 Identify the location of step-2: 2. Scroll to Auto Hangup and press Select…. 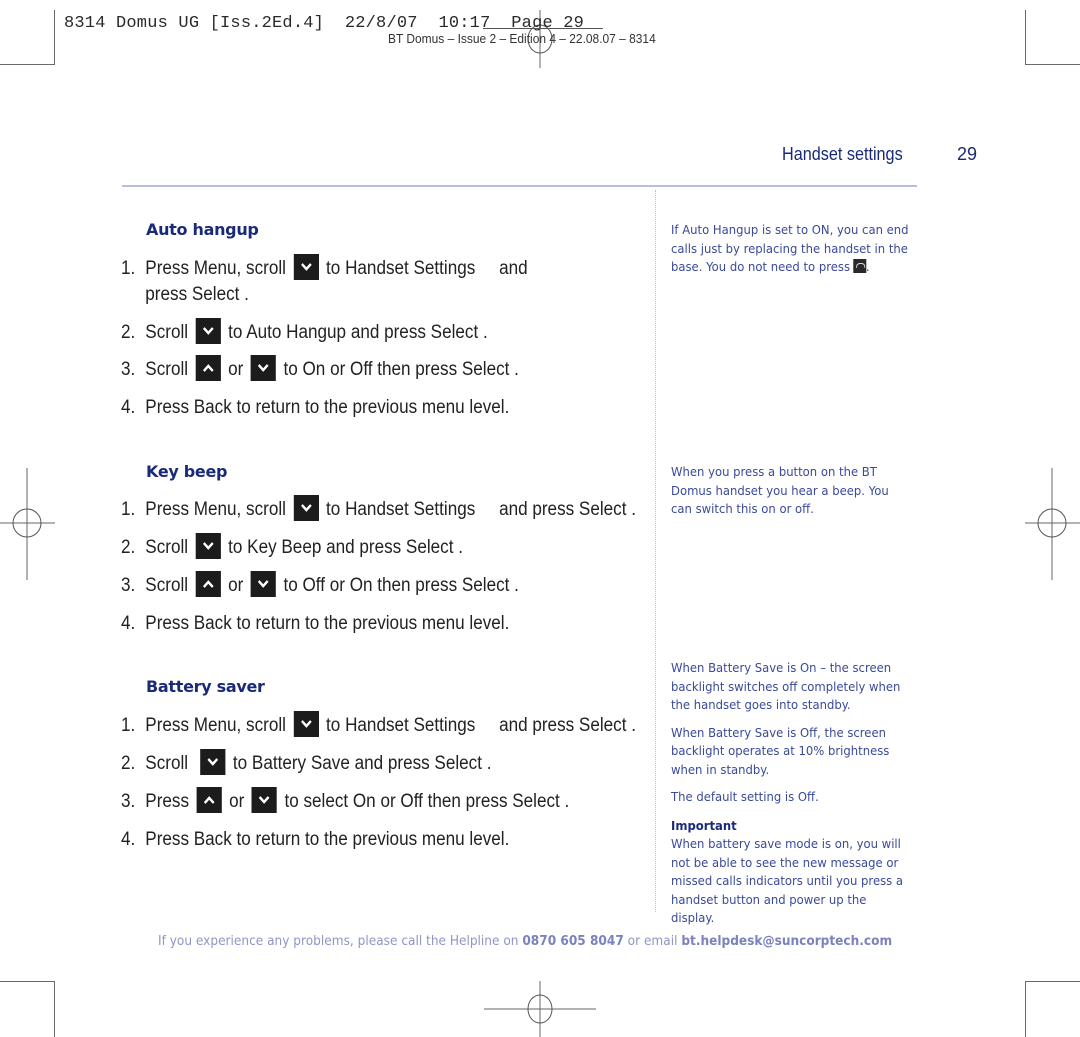
(304, 332).